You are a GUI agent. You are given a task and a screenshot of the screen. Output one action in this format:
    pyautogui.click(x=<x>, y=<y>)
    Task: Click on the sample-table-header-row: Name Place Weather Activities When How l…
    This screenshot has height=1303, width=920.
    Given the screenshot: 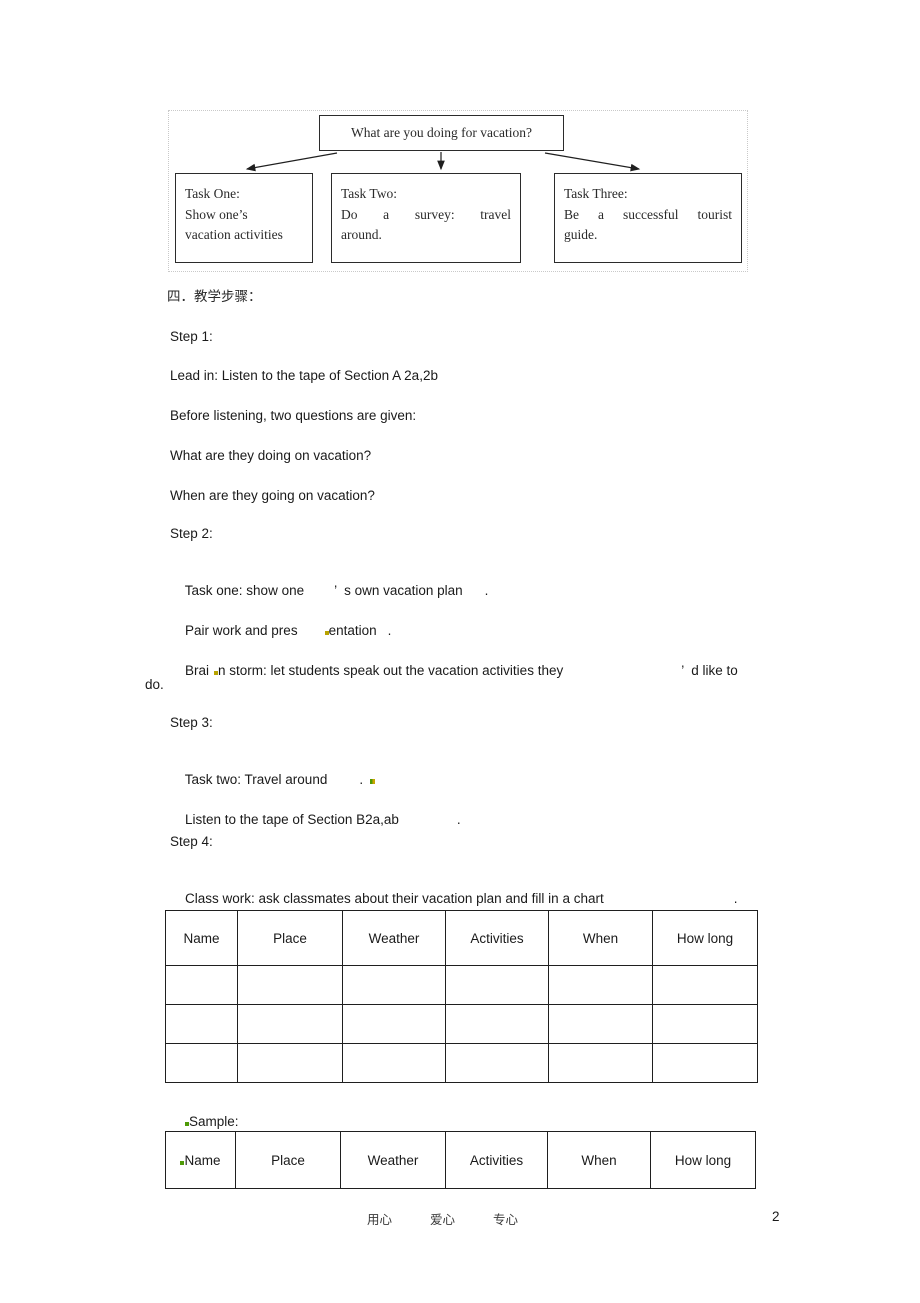 What is the action you would take?
    pyautogui.click(x=460, y=1160)
    